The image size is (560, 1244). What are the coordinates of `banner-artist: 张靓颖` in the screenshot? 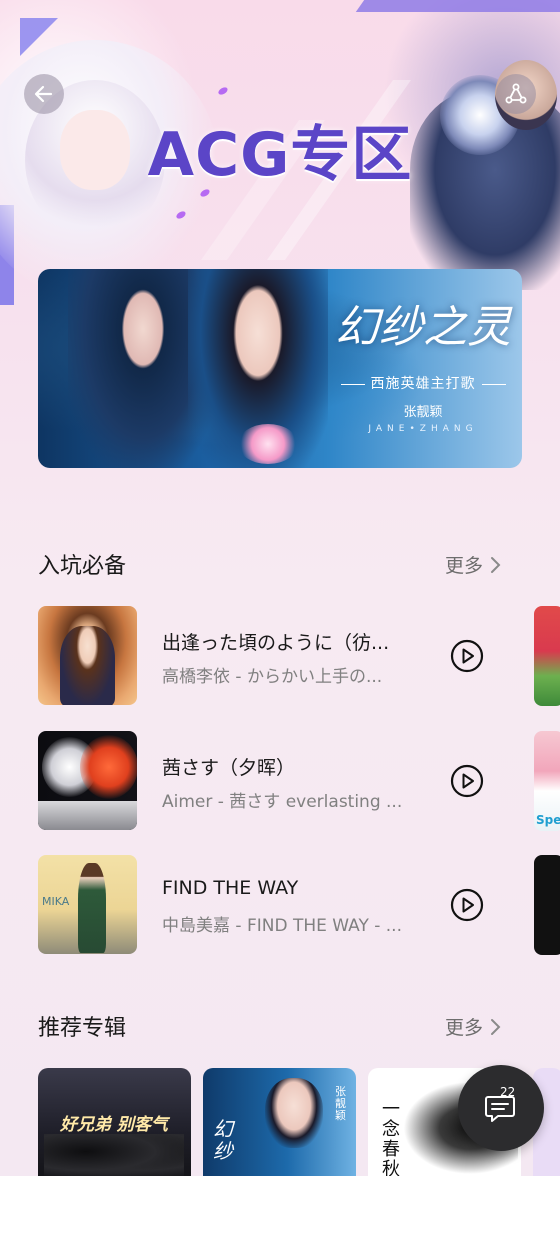 It's located at (423, 412).